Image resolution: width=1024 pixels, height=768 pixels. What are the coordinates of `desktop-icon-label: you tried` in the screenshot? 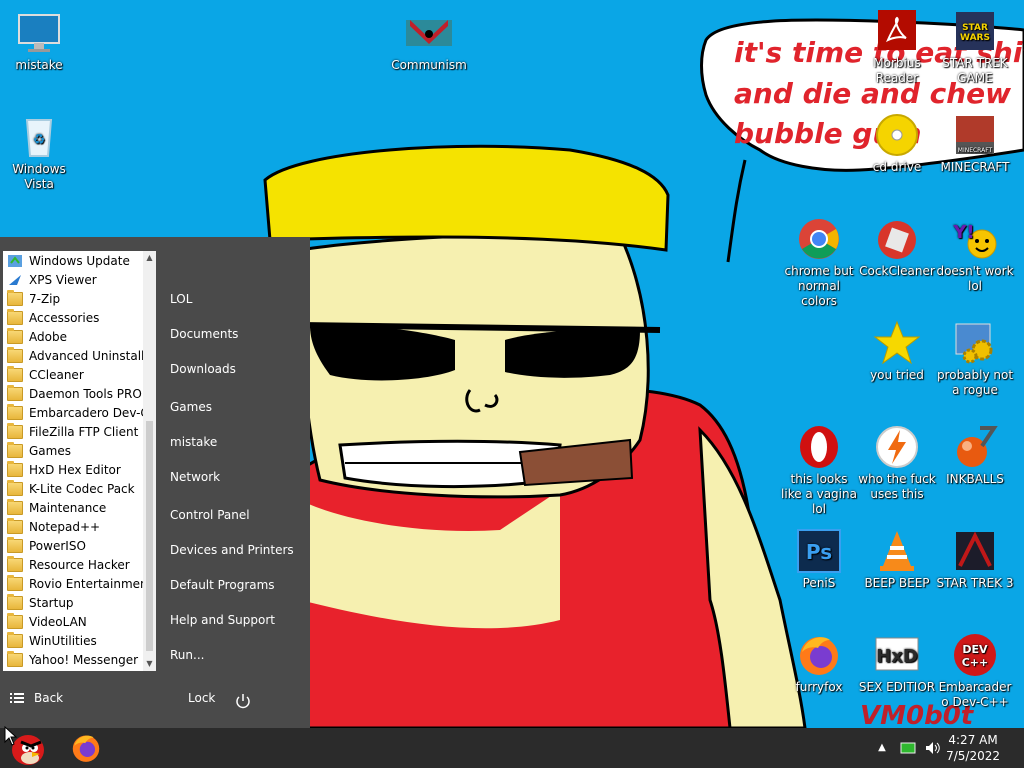 It's located at (897, 375).